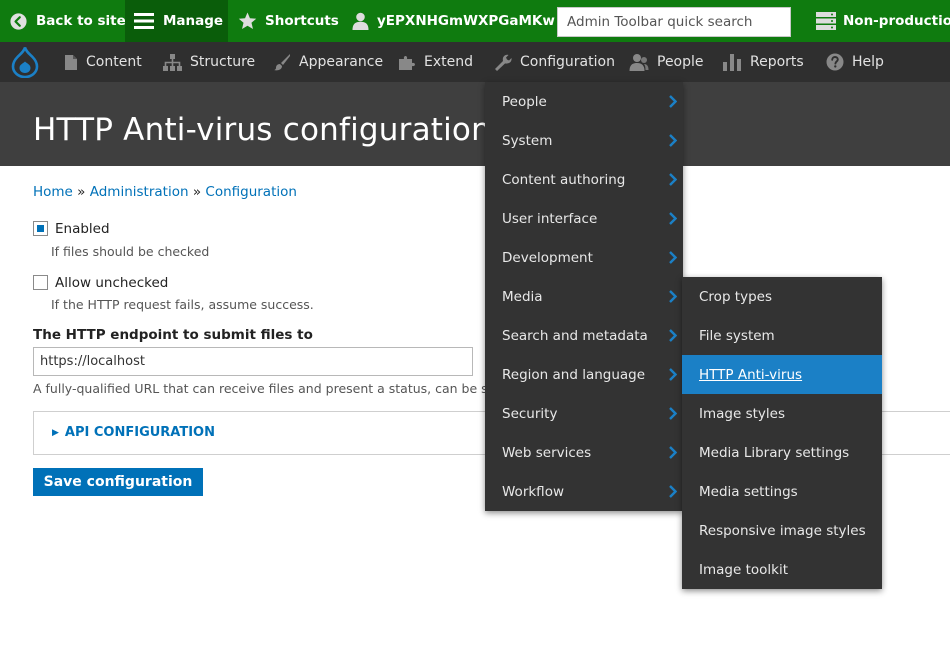 The image size is (950, 658). What do you see at coordinates (522, 296) in the screenshot?
I see `config-menu-item-label: Media` at bounding box center [522, 296].